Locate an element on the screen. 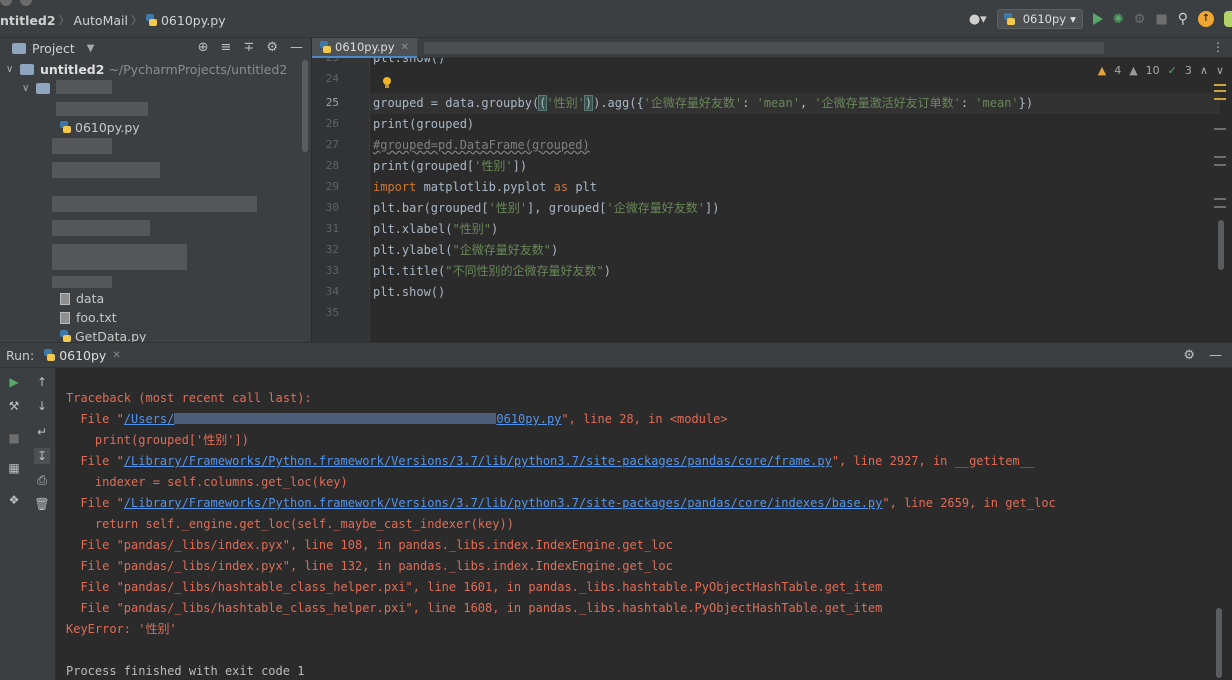 The height and width of the screenshot is (680, 1232). arrow-up-icon: ↑ is located at coordinates (42, 382).